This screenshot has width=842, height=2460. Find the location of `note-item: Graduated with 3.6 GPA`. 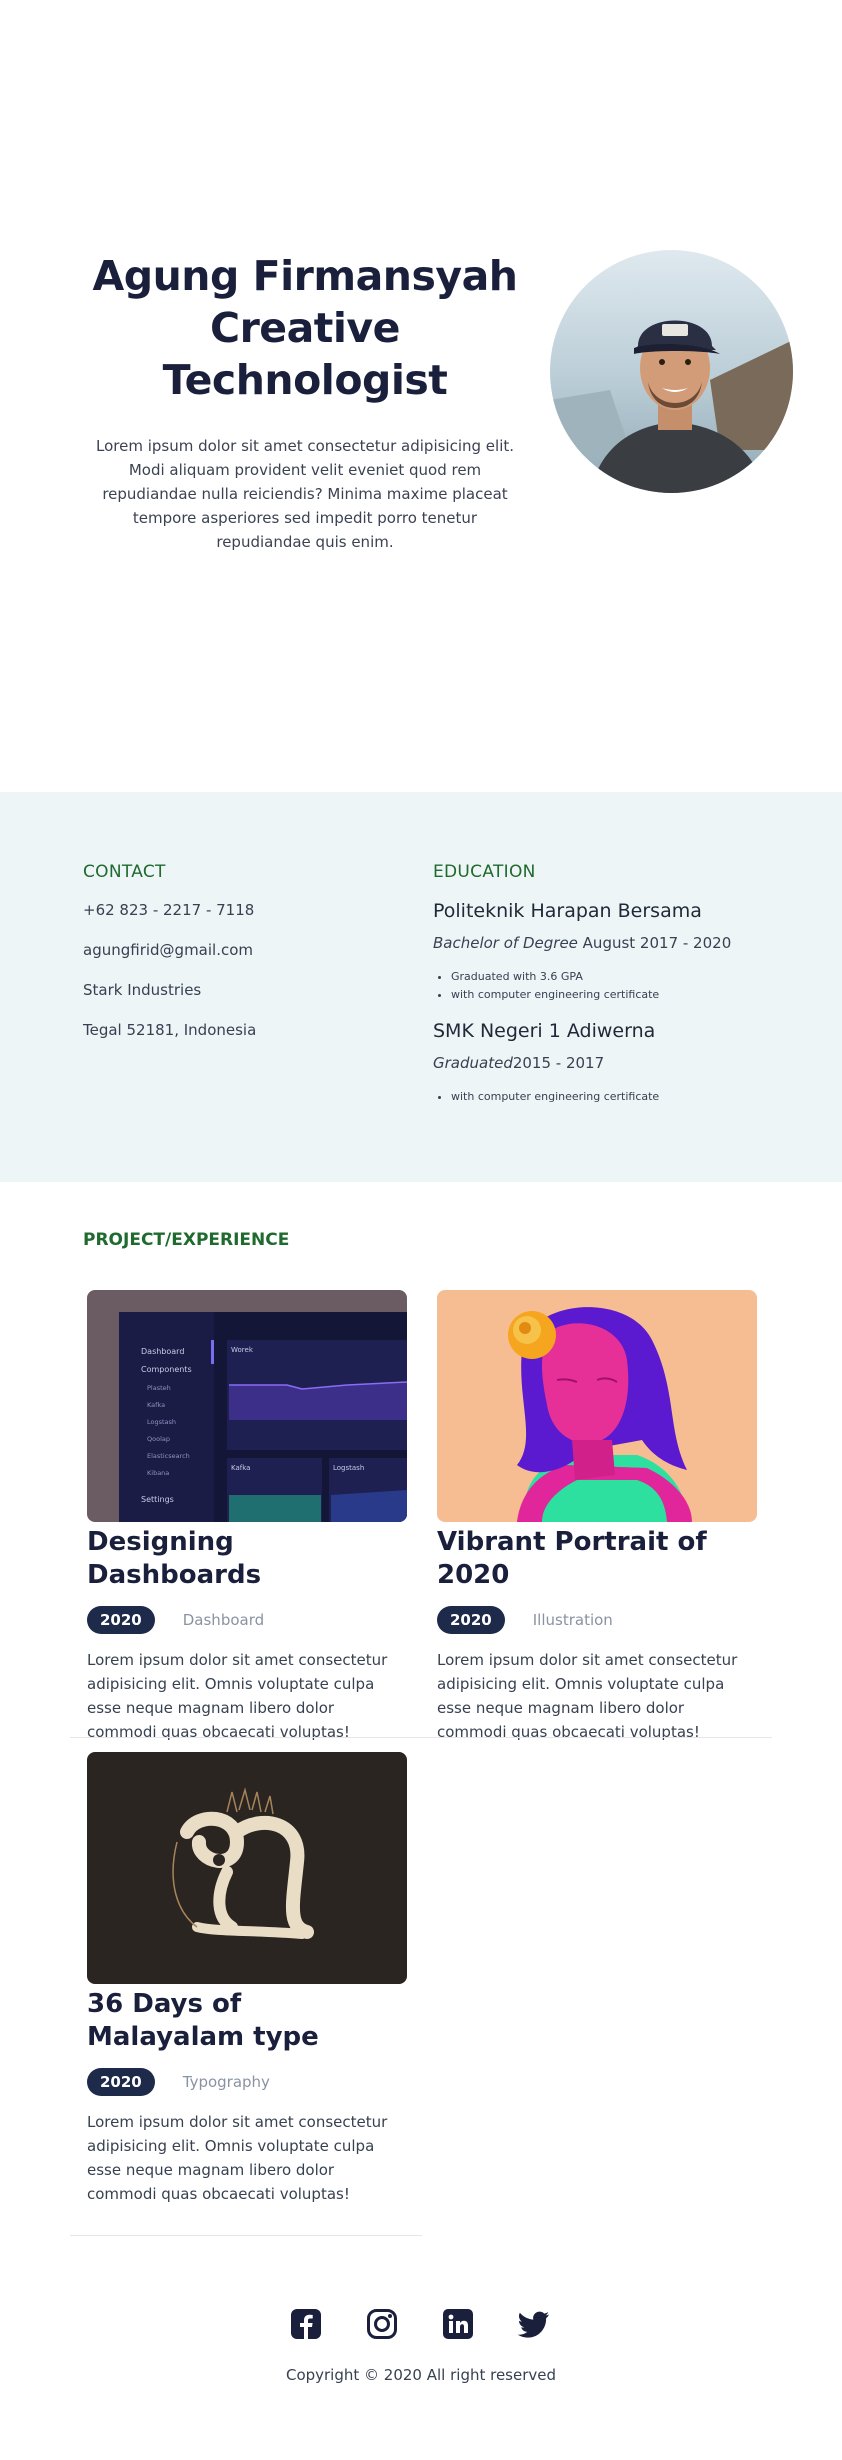

note-item: Graduated with 3.6 GPA is located at coordinates (612, 977).